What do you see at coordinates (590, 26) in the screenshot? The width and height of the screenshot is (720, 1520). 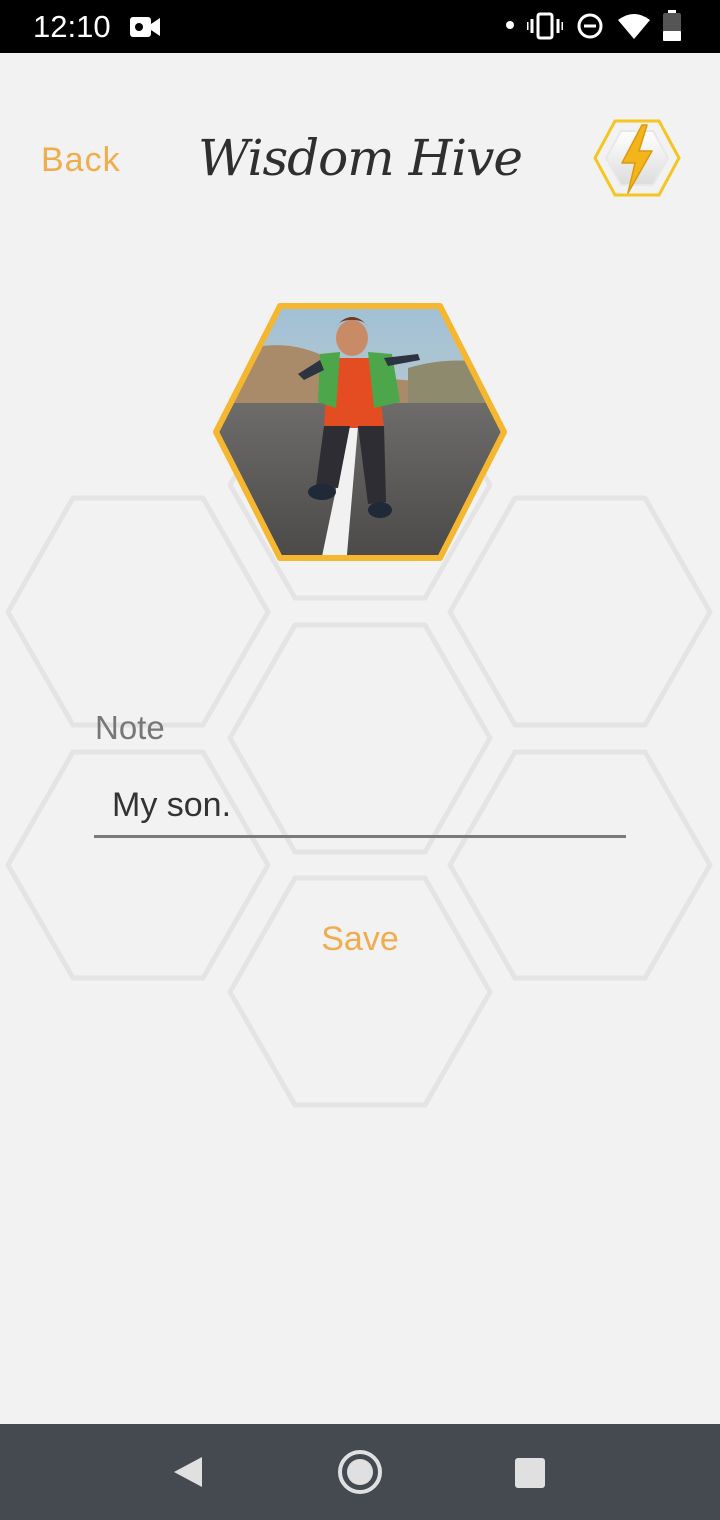 I see `do-not-disturb-icon` at bounding box center [590, 26].